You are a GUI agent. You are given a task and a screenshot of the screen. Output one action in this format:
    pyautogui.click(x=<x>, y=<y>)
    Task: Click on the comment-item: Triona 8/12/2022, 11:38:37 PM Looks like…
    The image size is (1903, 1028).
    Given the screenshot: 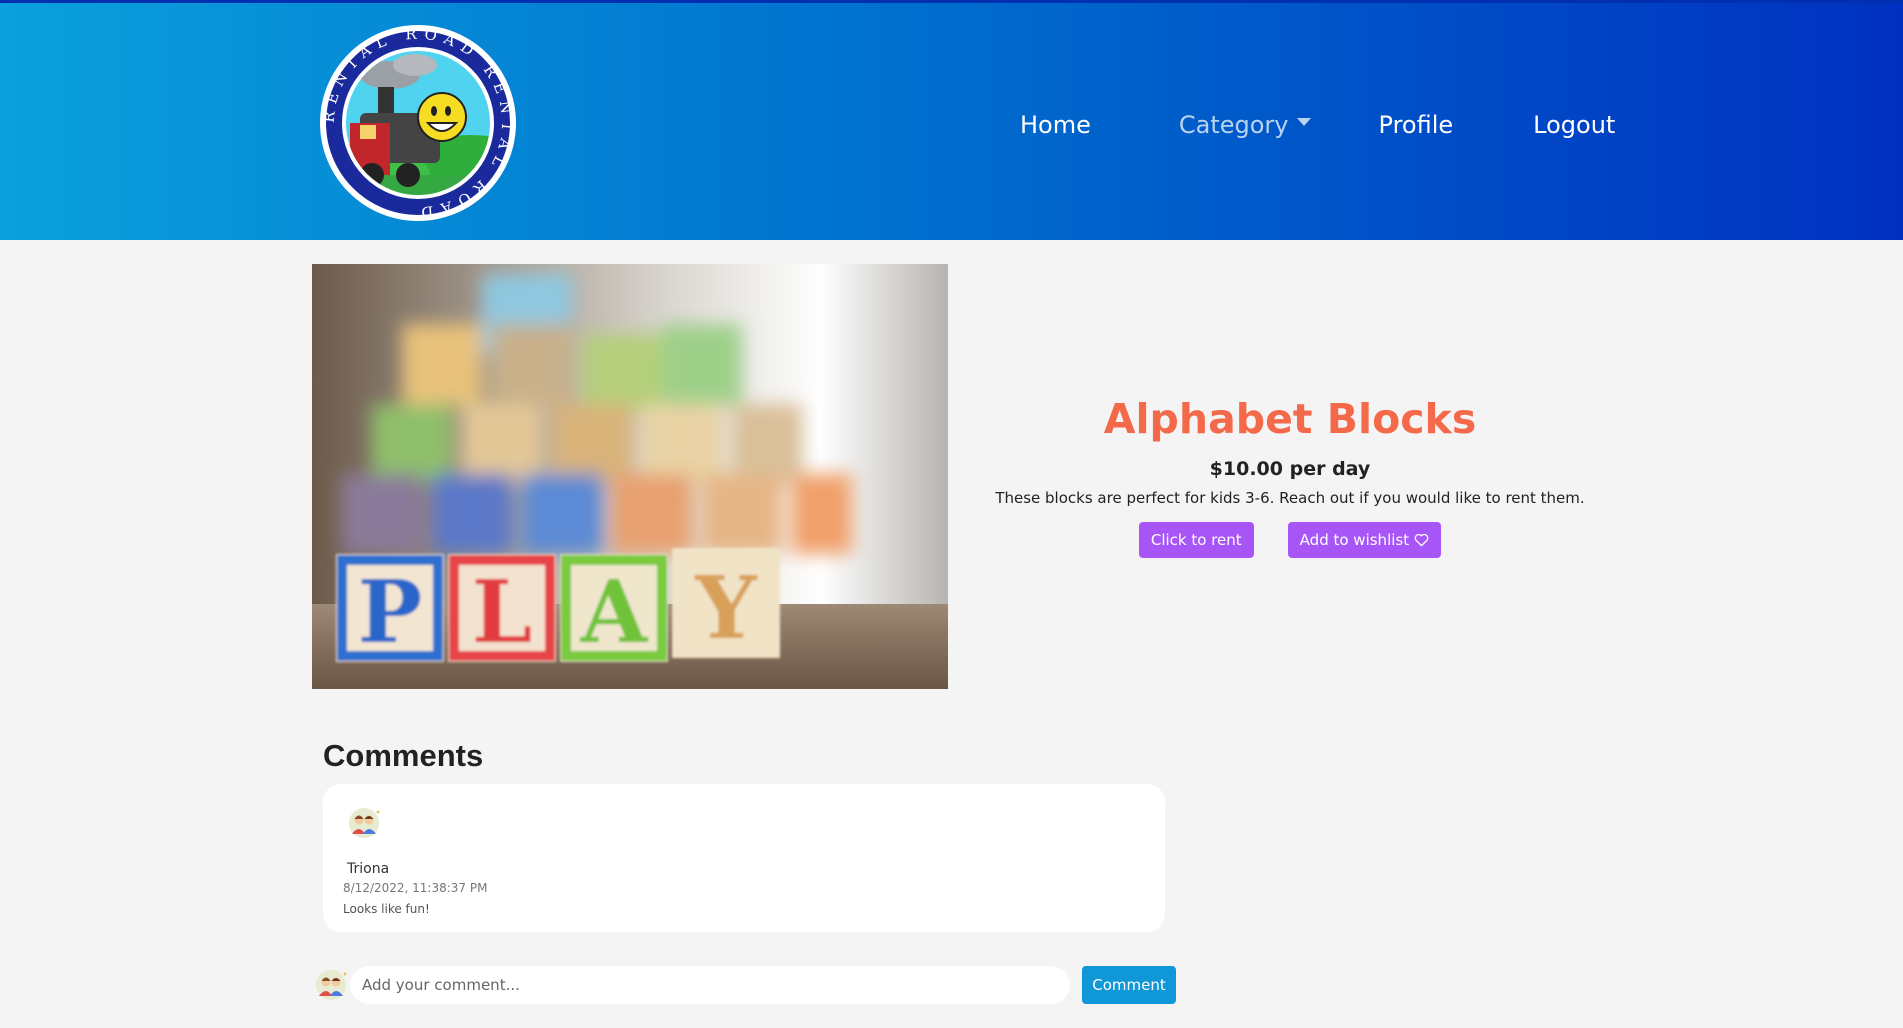 What is the action you would take?
    pyautogui.click(x=744, y=858)
    